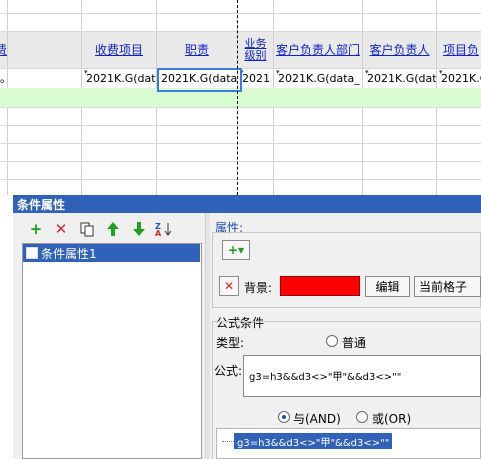  What do you see at coordinates (113, 229) in the screenshot?
I see `move-up-icon` at bounding box center [113, 229].